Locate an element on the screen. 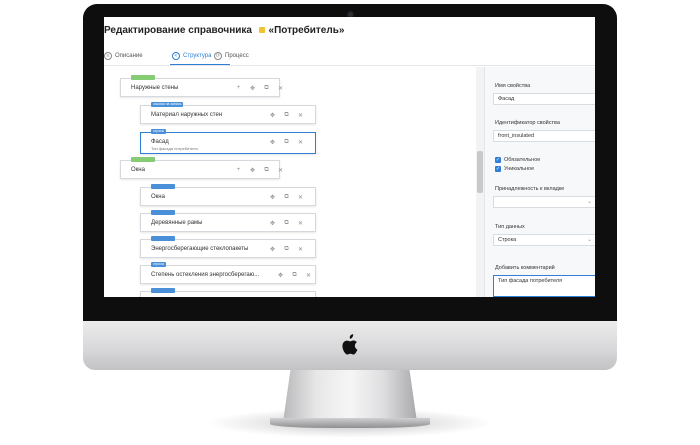  tab-description: ≡ Описание is located at coordinates (123, 56).